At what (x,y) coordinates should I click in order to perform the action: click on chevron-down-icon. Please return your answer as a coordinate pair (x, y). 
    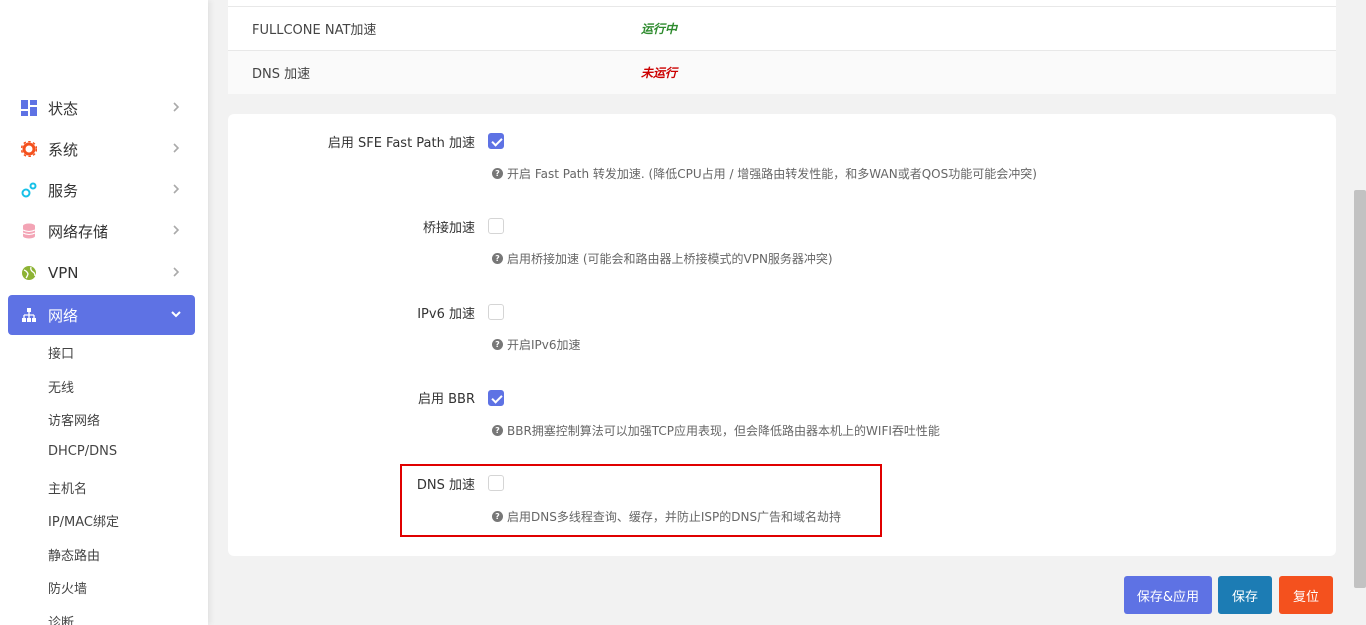
    Looking at the image, I should click on (176, 314).